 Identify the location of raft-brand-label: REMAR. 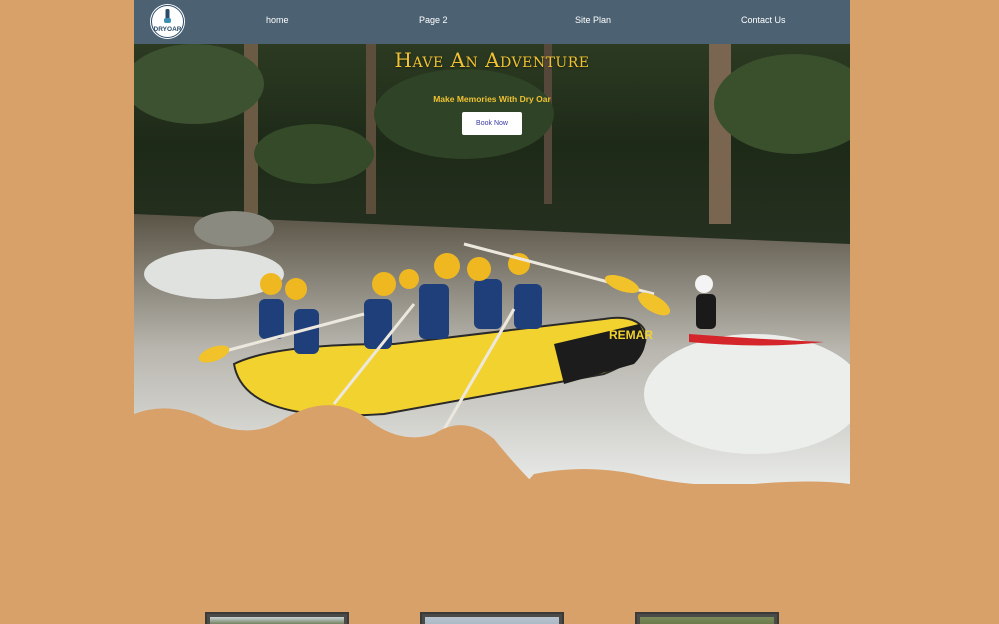
(631, 335).